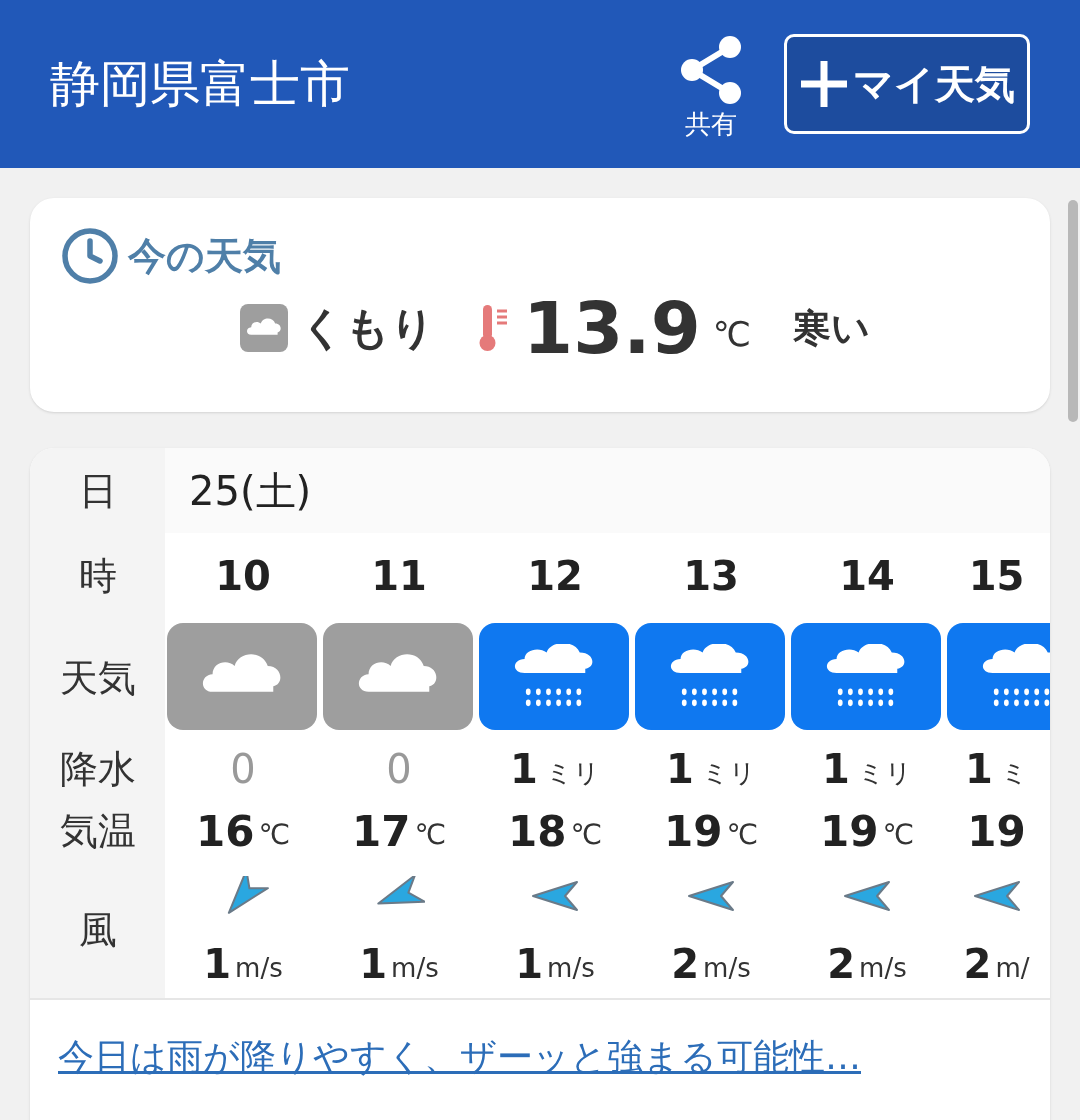 This screenshot has width=1080, height=1120. Describe the element at coordinates (1012, 968) in the screenshot. I see `wind-speed-unit: m/` at that location.